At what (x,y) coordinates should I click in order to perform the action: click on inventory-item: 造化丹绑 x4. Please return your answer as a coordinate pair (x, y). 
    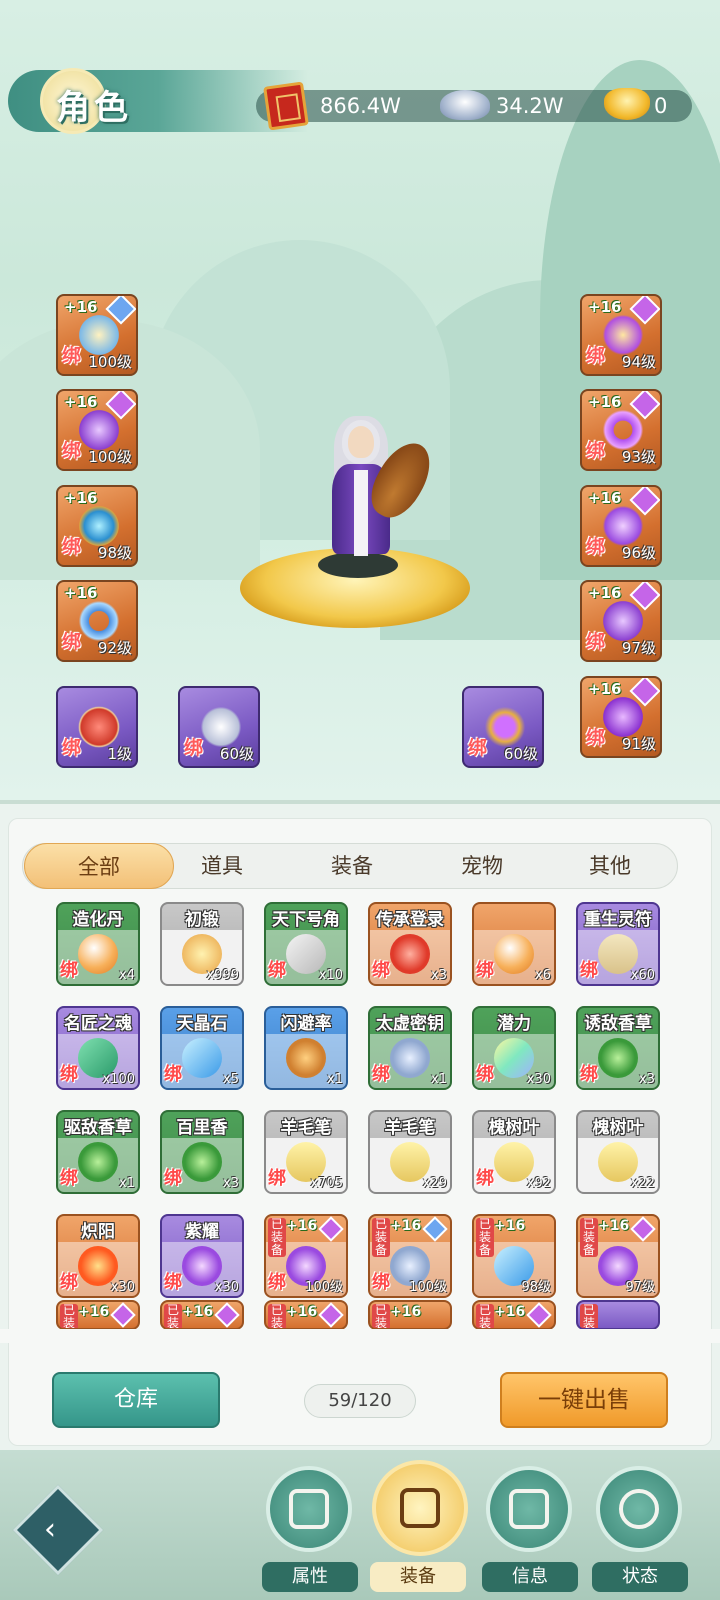
    Looking at the image, I should click on (98, 944).